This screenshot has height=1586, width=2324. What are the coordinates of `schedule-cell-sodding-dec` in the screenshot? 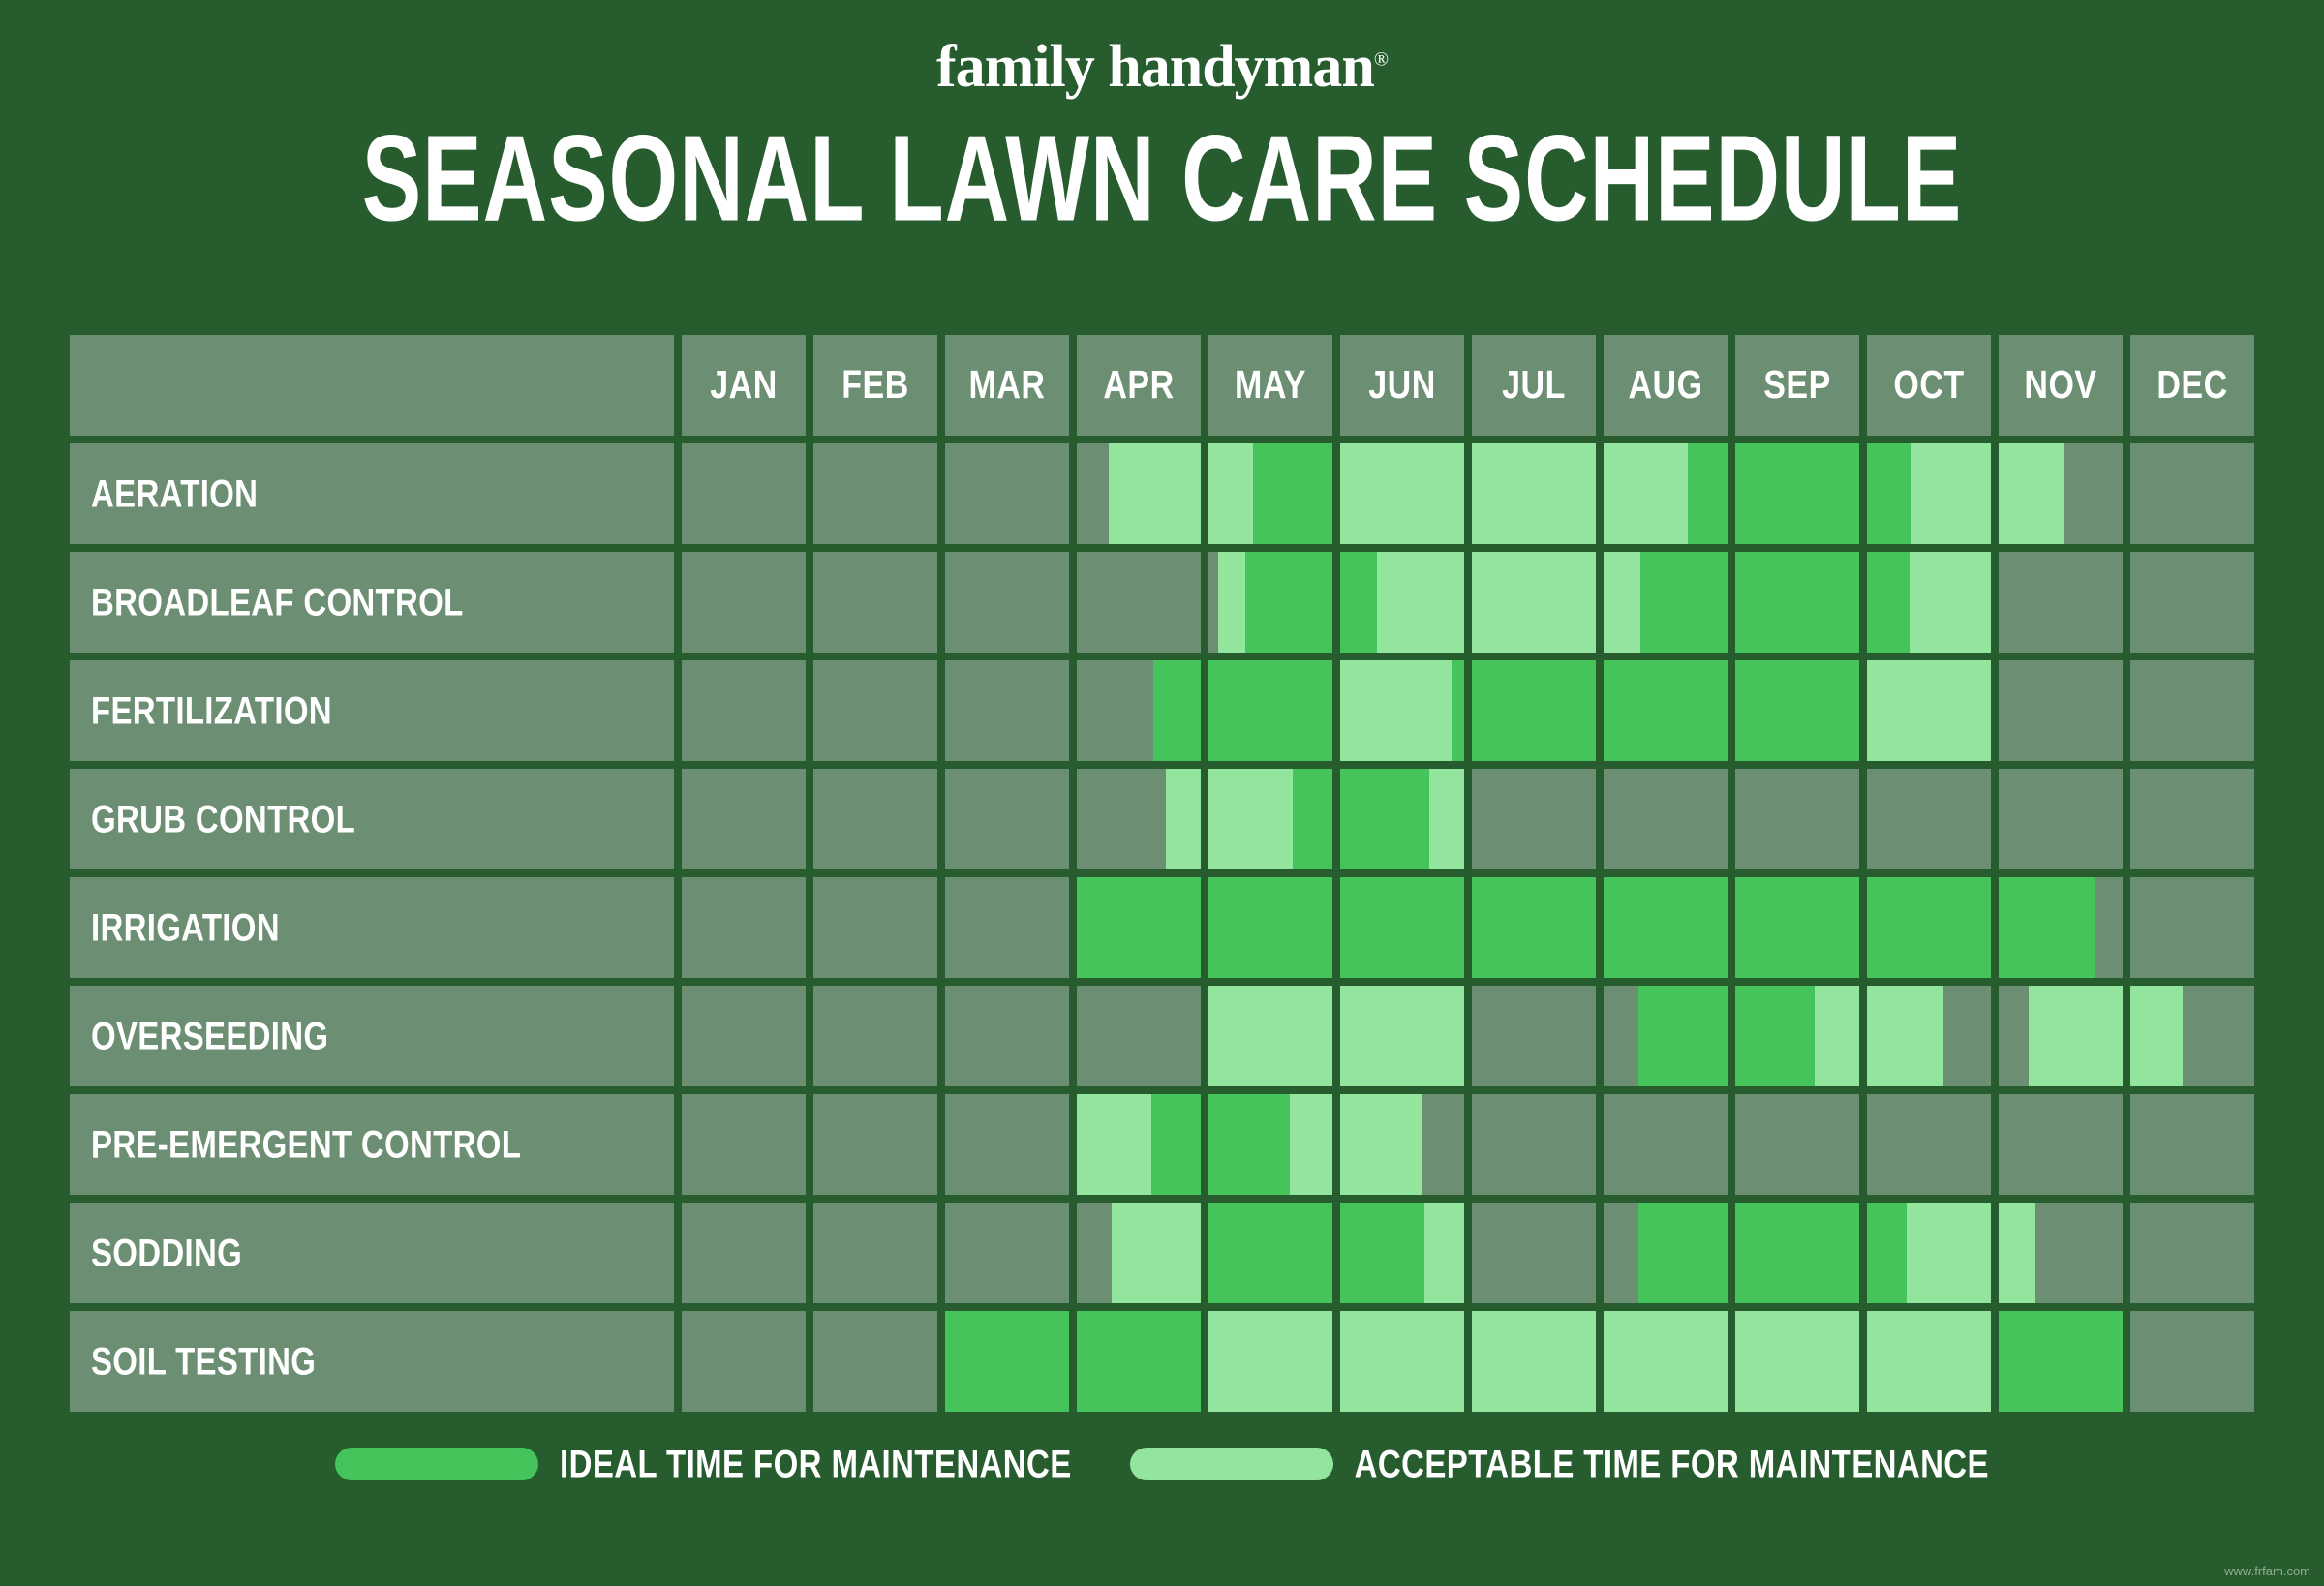 It's located at (2192, 1253).